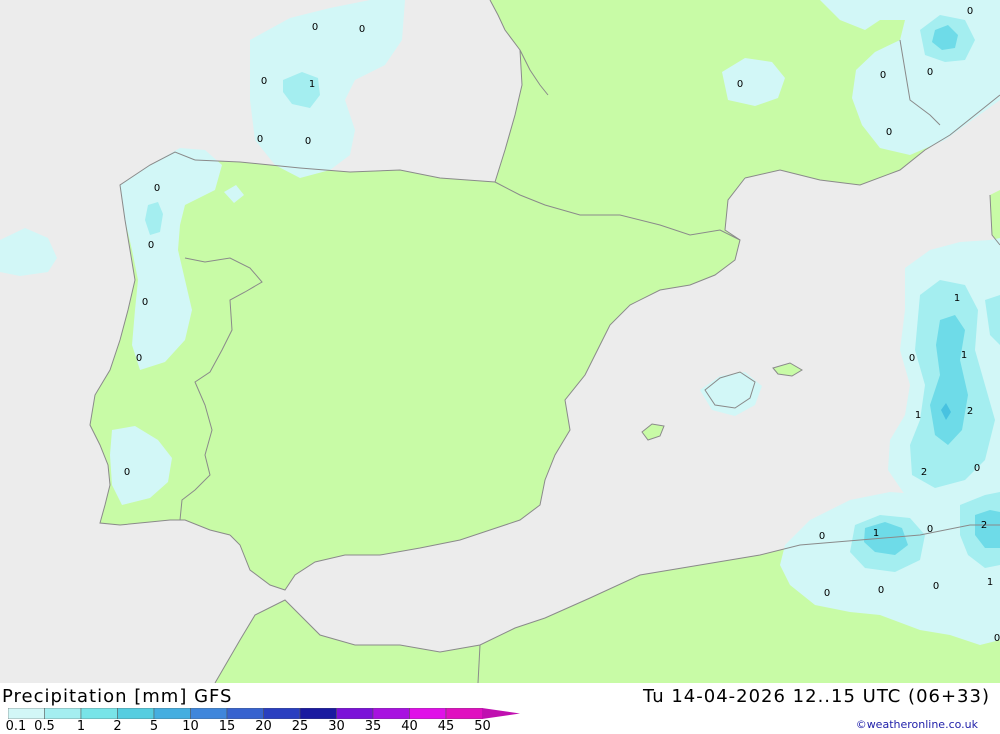 The width and height of the screenshot is (1000, 734). I want to click on legend-label: 25, so click(300, 726).